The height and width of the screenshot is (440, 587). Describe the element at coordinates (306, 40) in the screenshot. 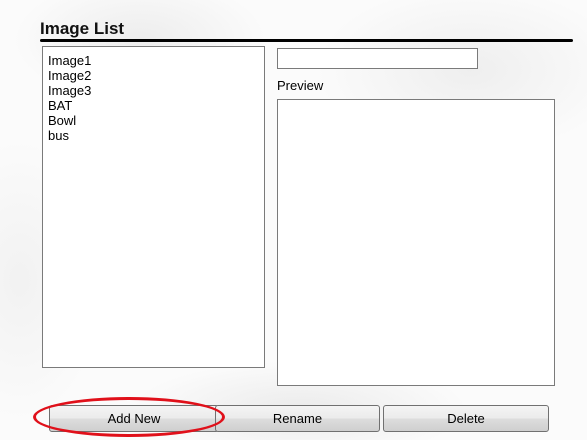

I see `title-divider` at that location.